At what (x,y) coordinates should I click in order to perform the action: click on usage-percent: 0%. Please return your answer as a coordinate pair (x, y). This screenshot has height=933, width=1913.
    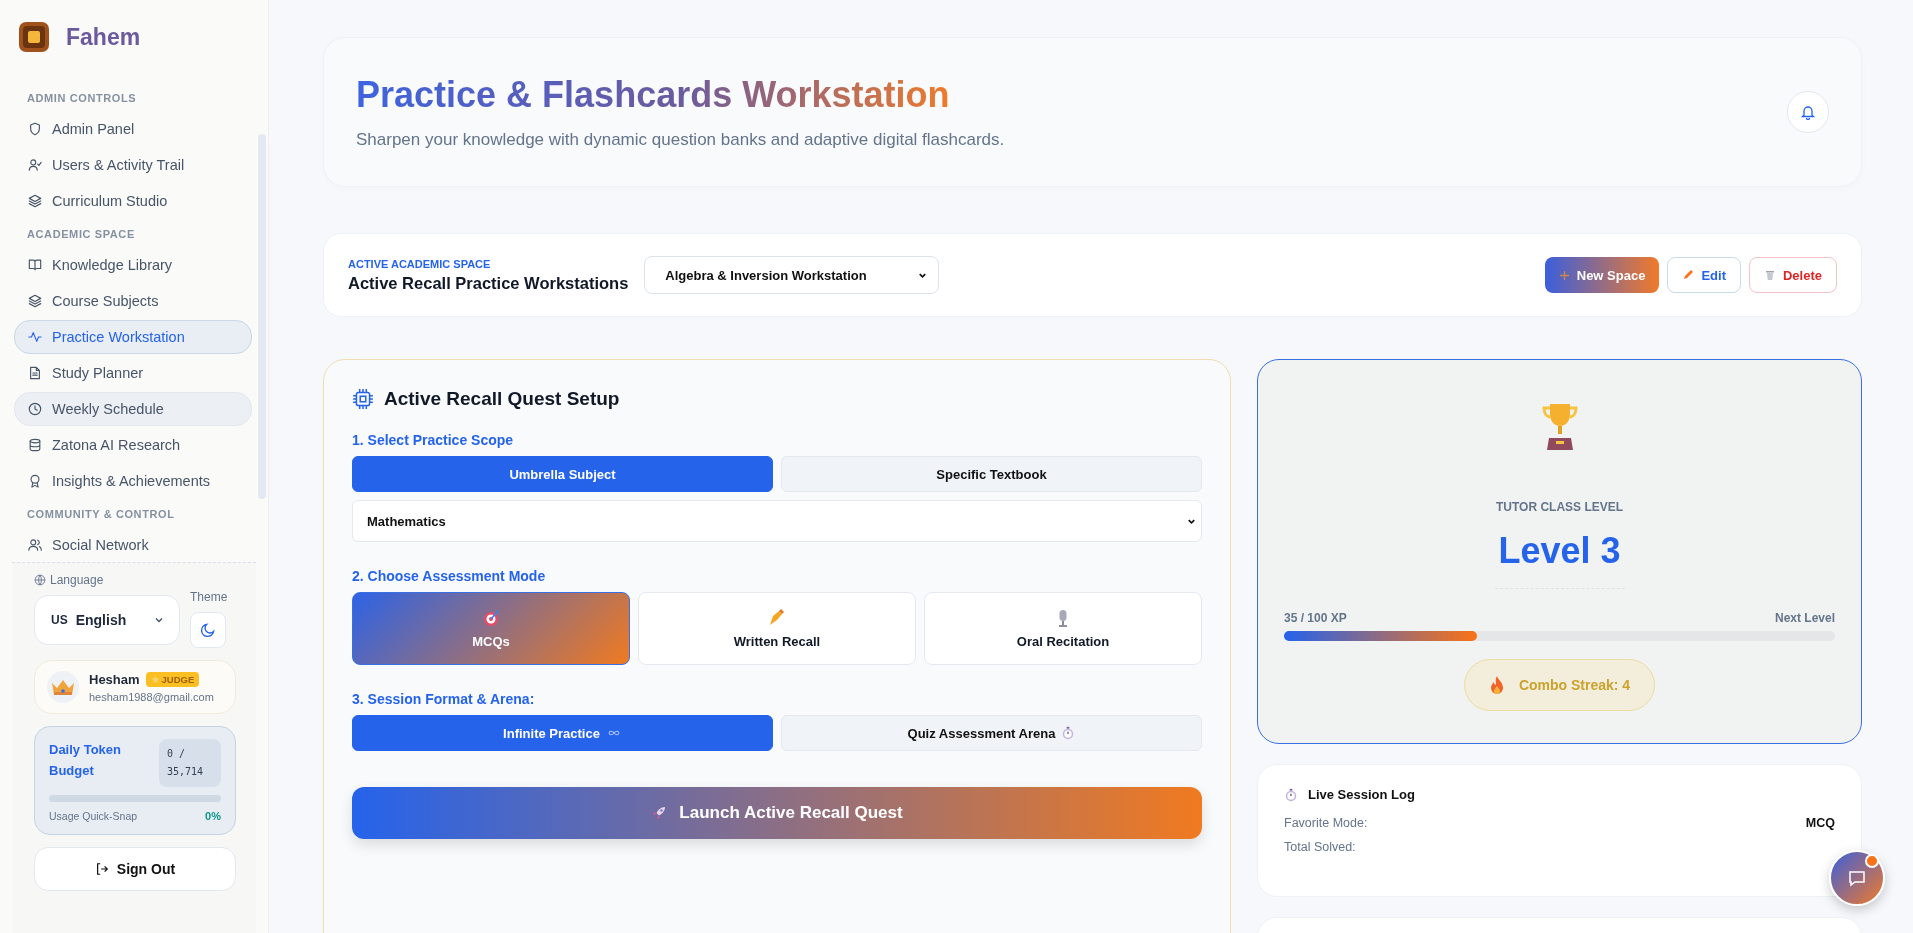
    Looking at the image, I should click on (213, 816).